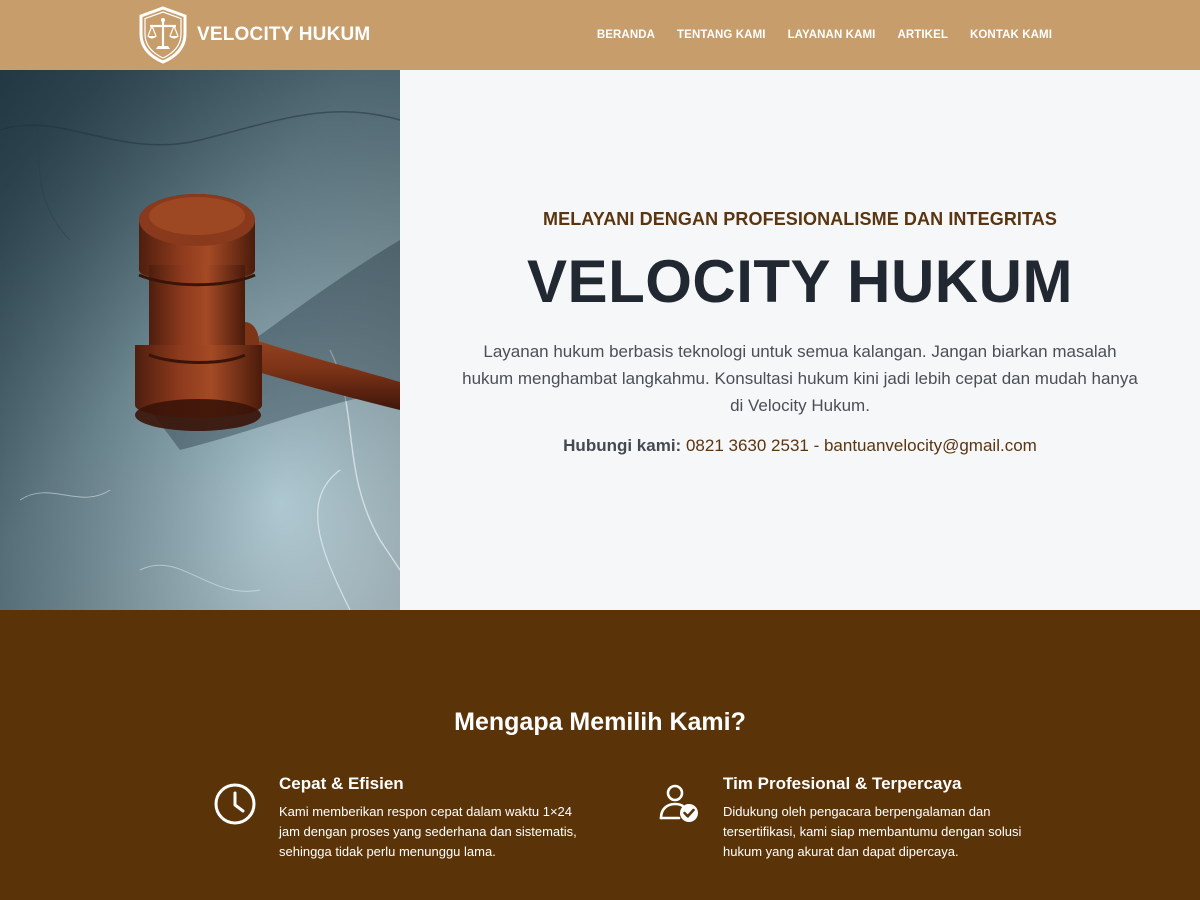 The image size is (1200, 900). I want to click on why-section-title: Mengapa Memilih Kami?, so click(600, 722).